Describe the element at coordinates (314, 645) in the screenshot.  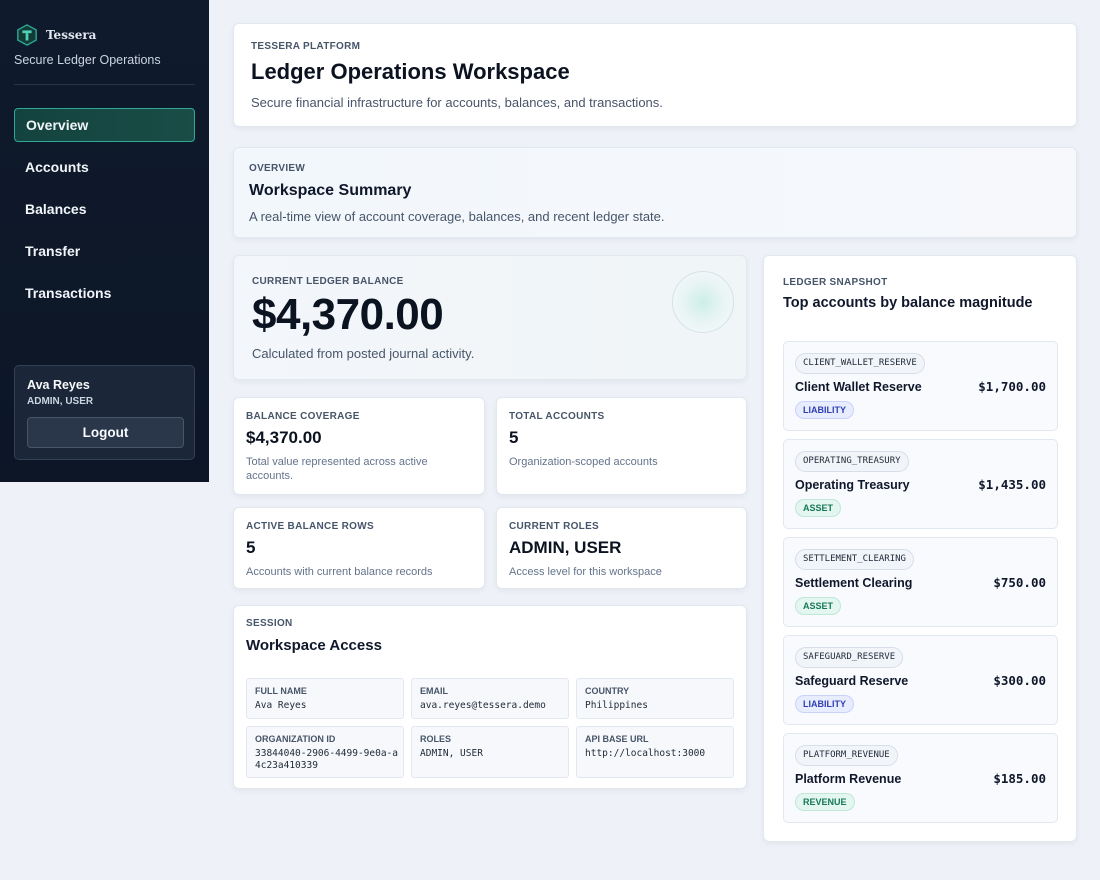
I see `session-title: Workspace Access` at that location.